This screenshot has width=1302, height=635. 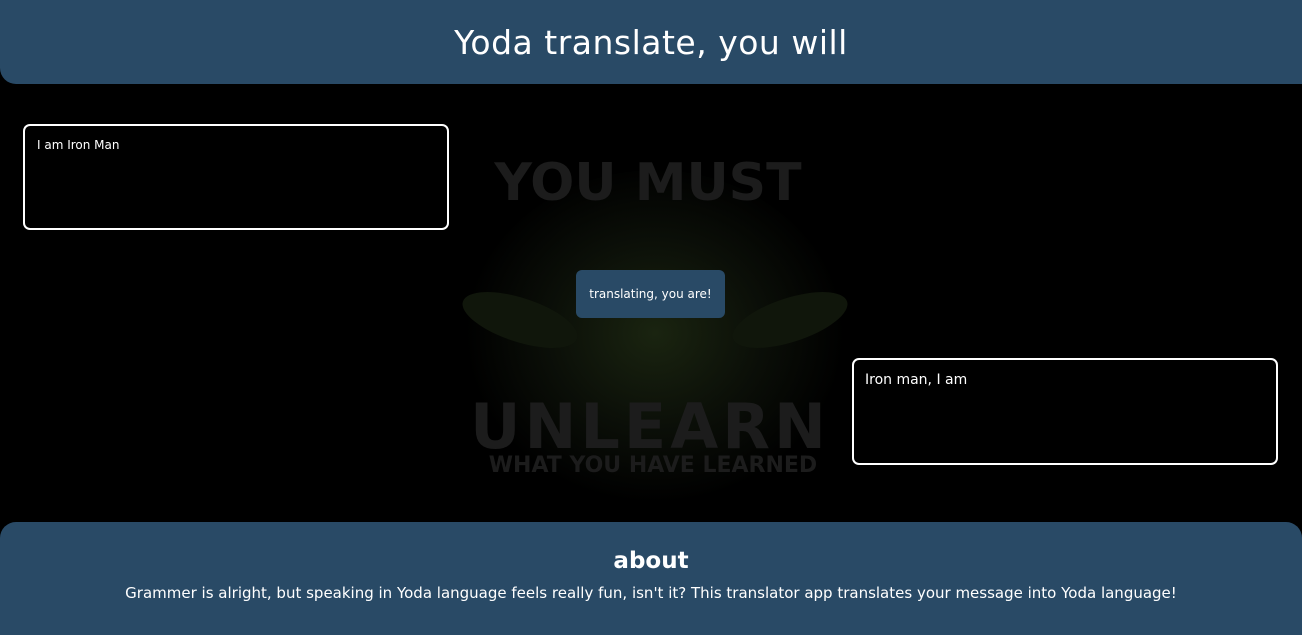 I want to click on page-title: Yoda translate, you will, so click(x=651, y=42).